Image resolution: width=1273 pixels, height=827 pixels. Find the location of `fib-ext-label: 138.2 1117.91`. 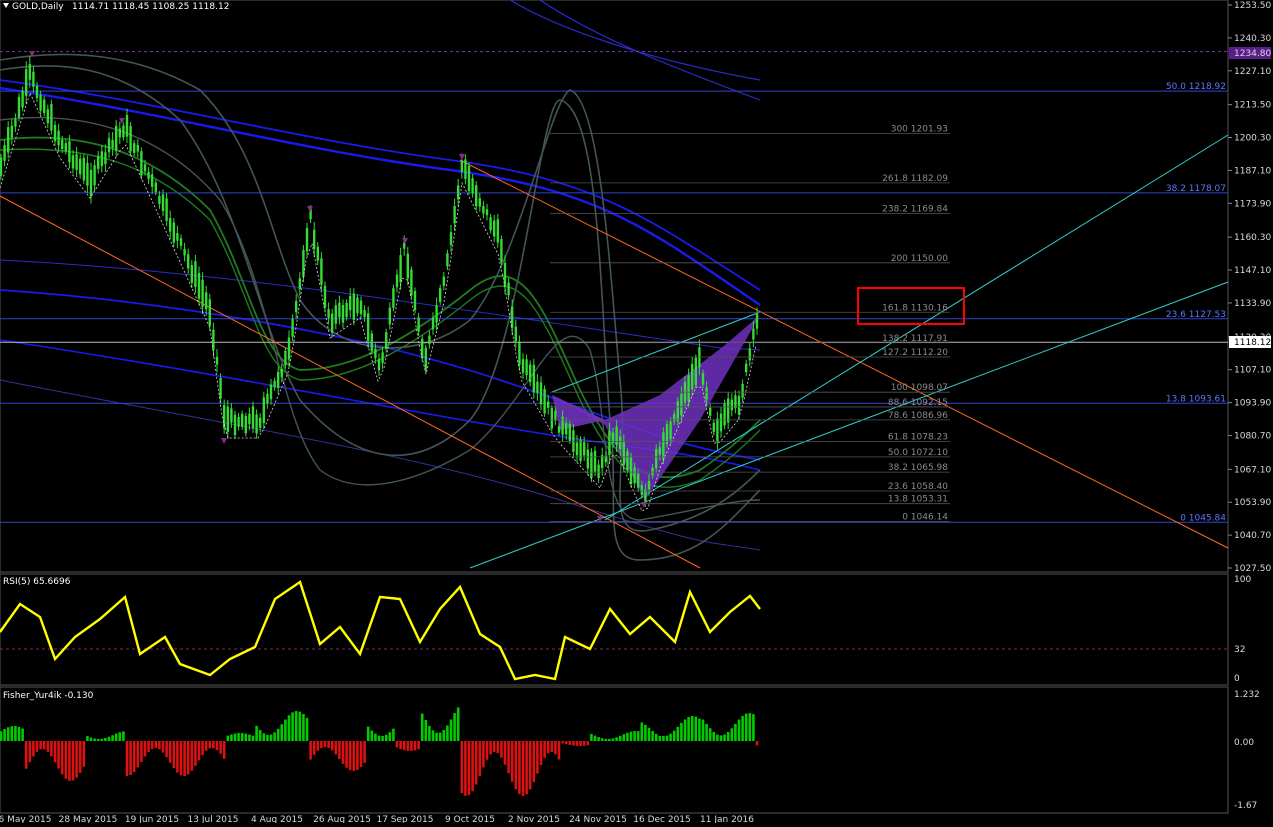

fib-ext-label: 138.2 1117.91 is located at coordinates (915, 339).